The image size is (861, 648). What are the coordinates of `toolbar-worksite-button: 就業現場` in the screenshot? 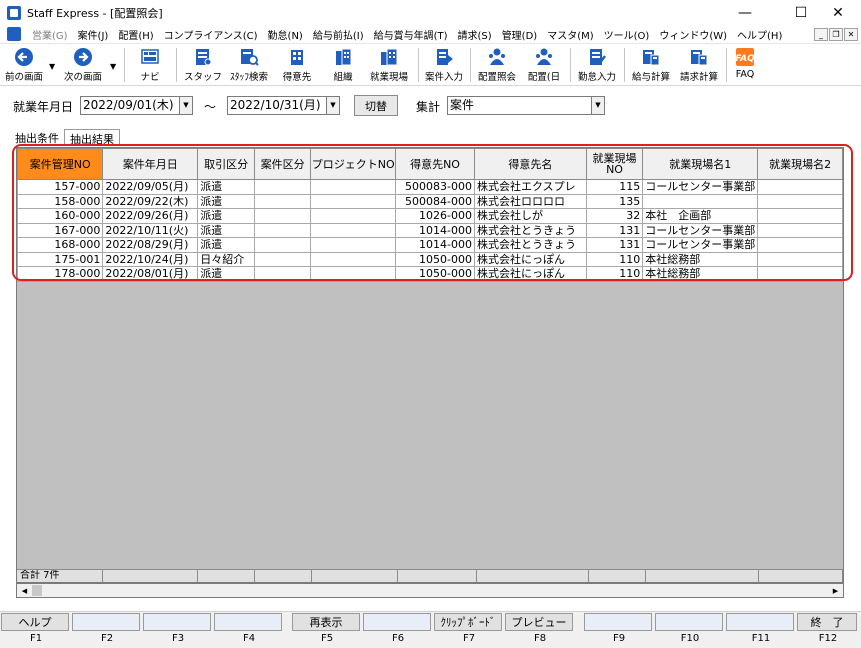 It's located at (389, 66).